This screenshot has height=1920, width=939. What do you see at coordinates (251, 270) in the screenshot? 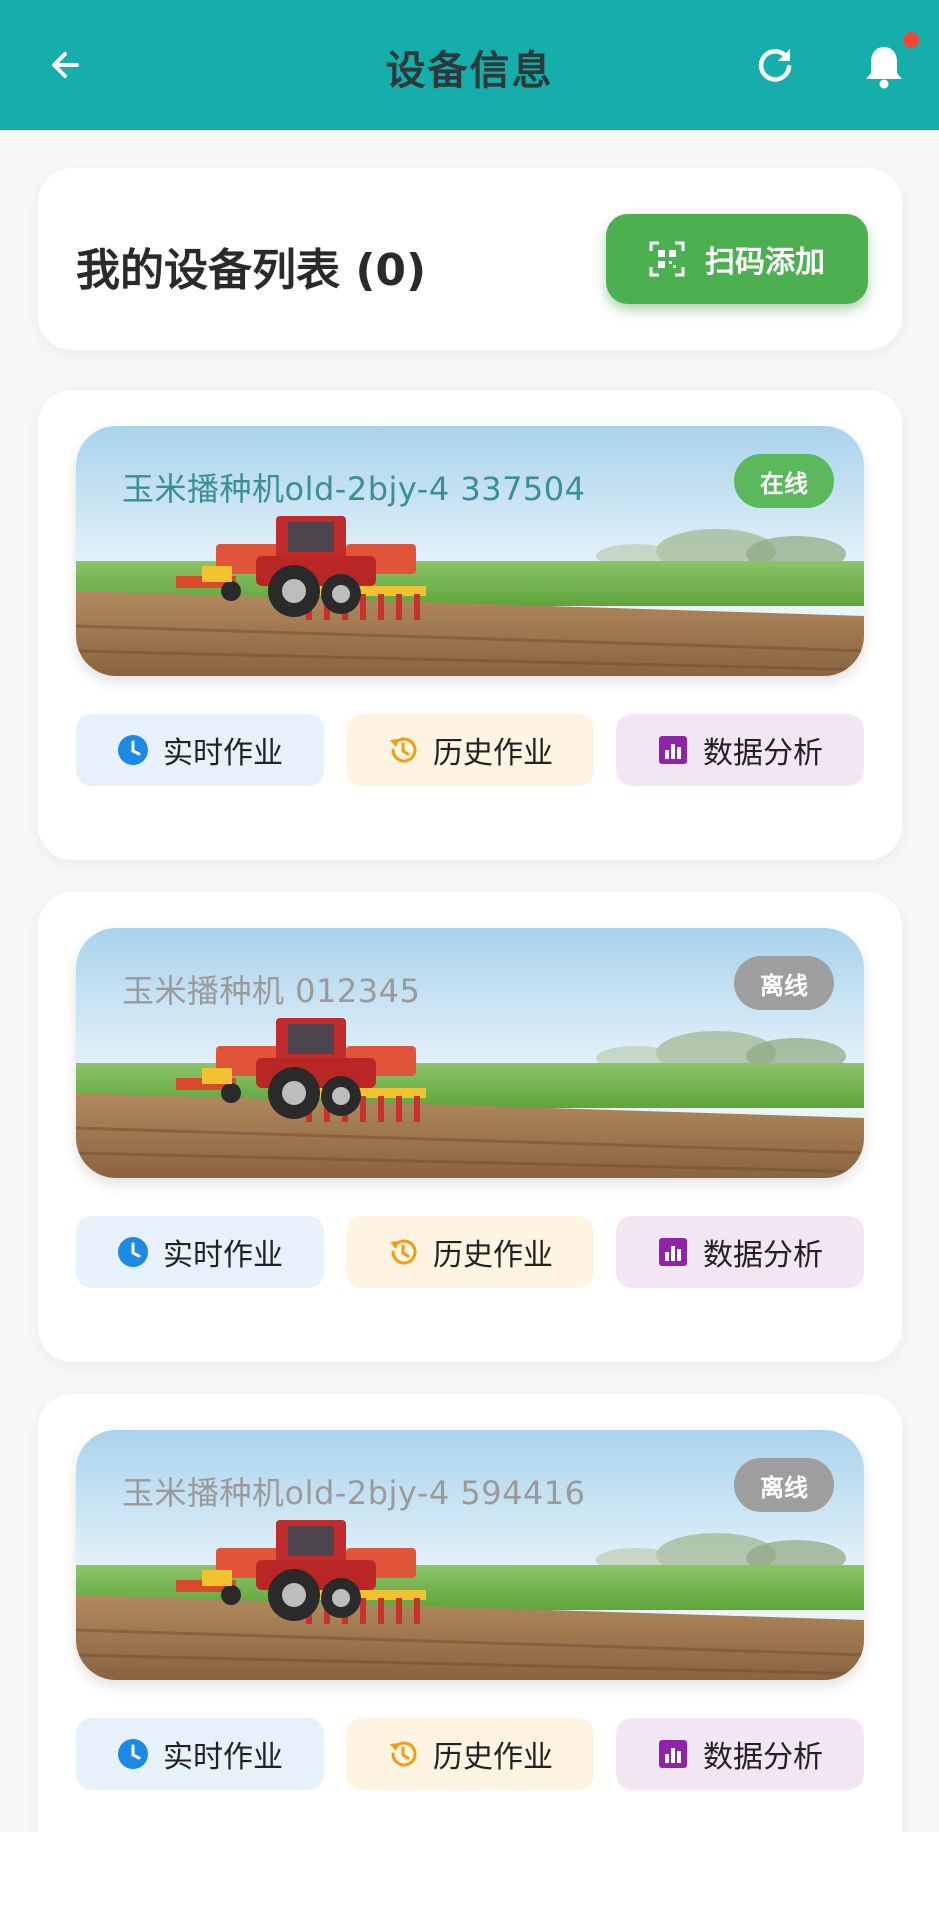
I see `device-list-title: 我的设备列表 (0)` at bounding box center [251, 270].